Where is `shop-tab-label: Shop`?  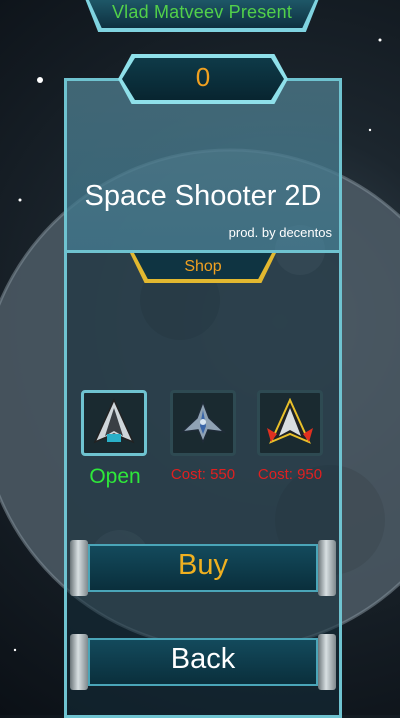
shop-tab-label: Shop is located at coordinates (203, 266).